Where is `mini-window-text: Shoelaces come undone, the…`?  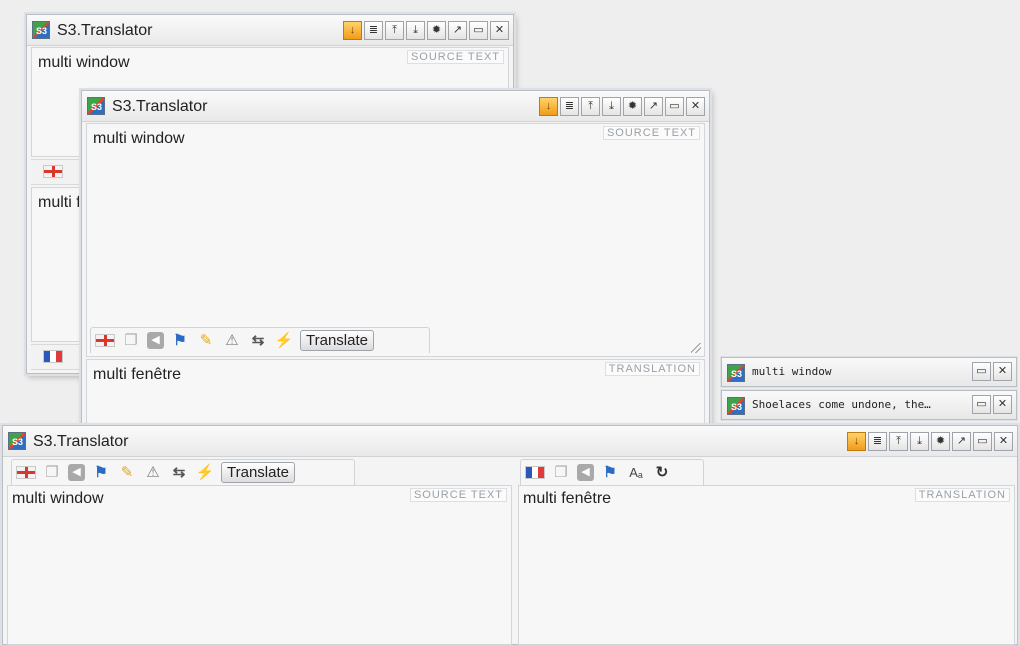 mini-window-text: Shoelaces come undone, the… is located at coordinates (852, 404).